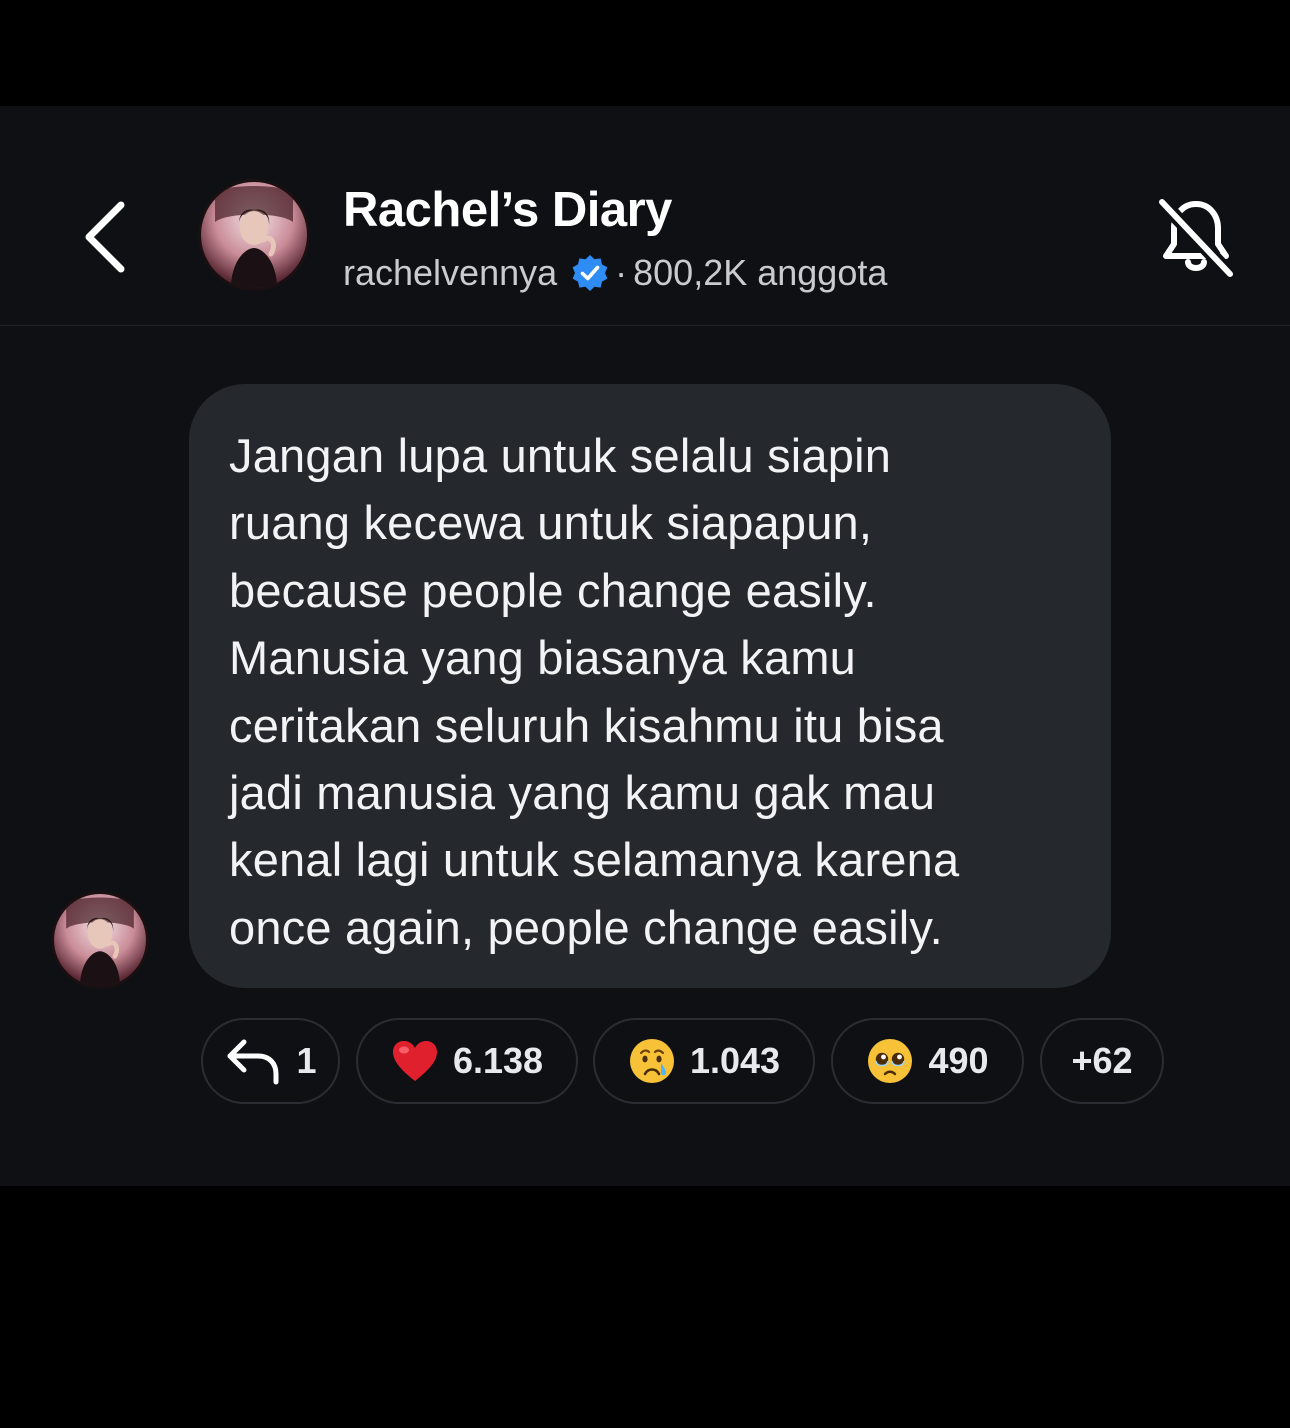  Describe the element at coordinates (735, 1060) in the screenshot. I see `cry-count: 1.043` at that location.